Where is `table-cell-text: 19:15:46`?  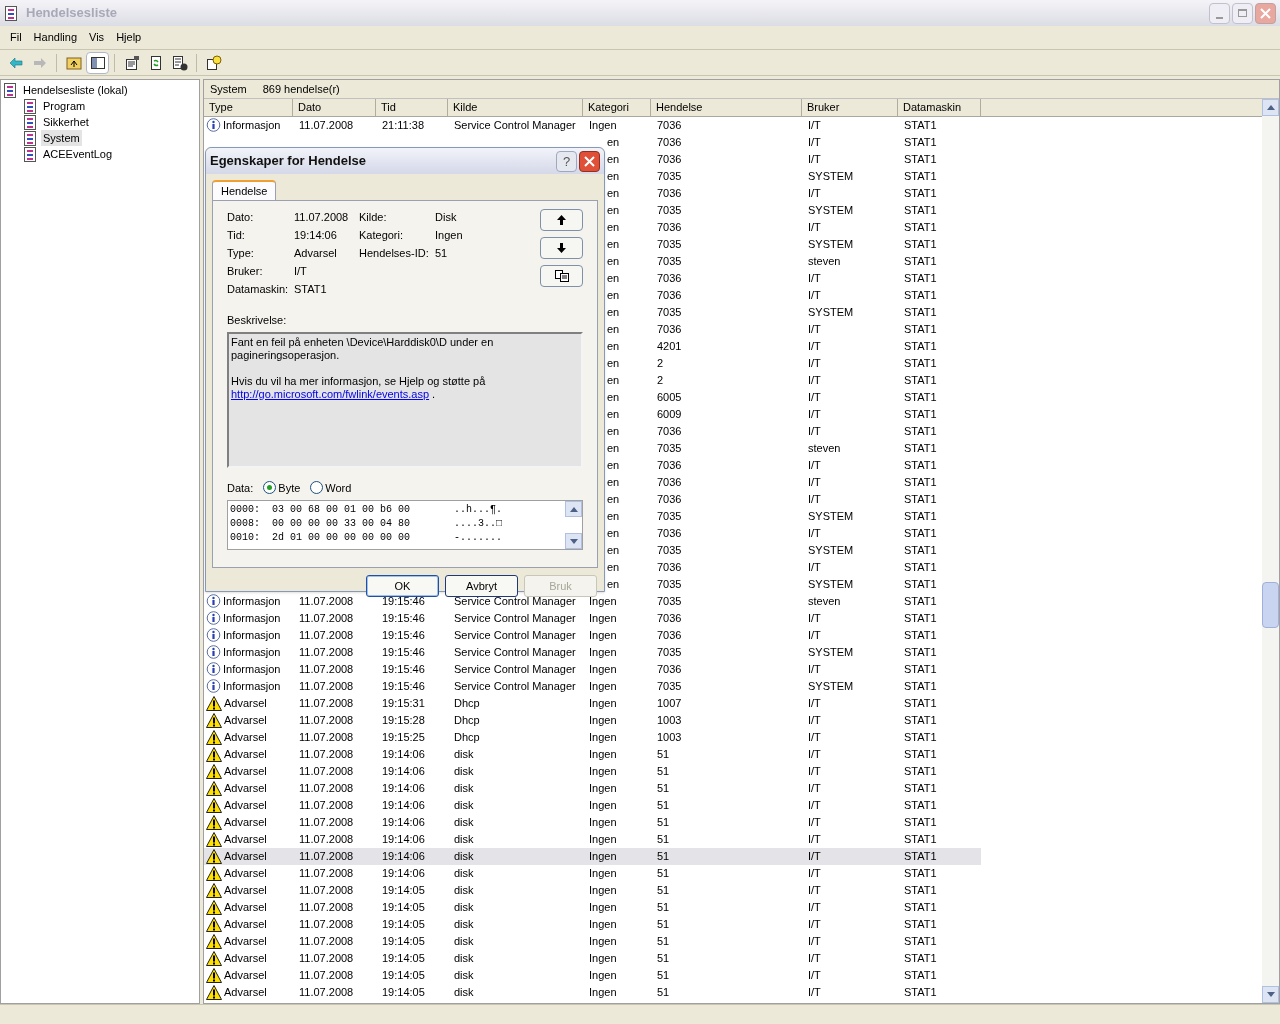
table-cell-text: 19:15:46 is located at coordinates (403, 687).